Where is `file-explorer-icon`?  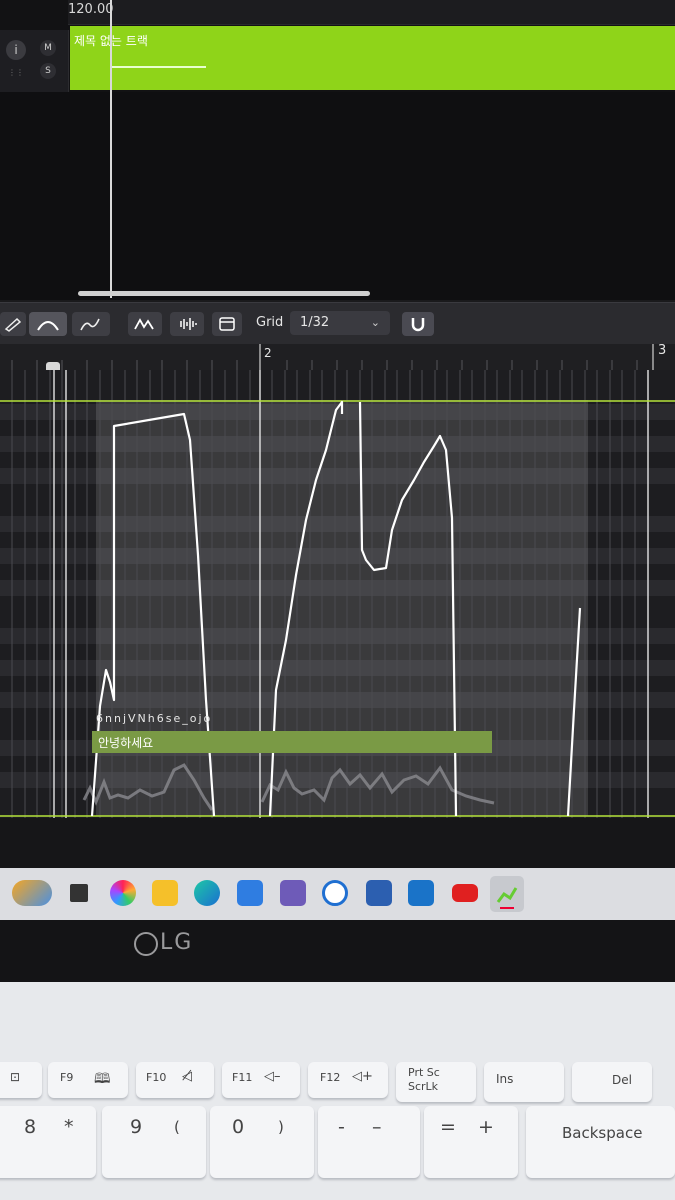
file-explorer-icon is located at coordinates (165, 893).